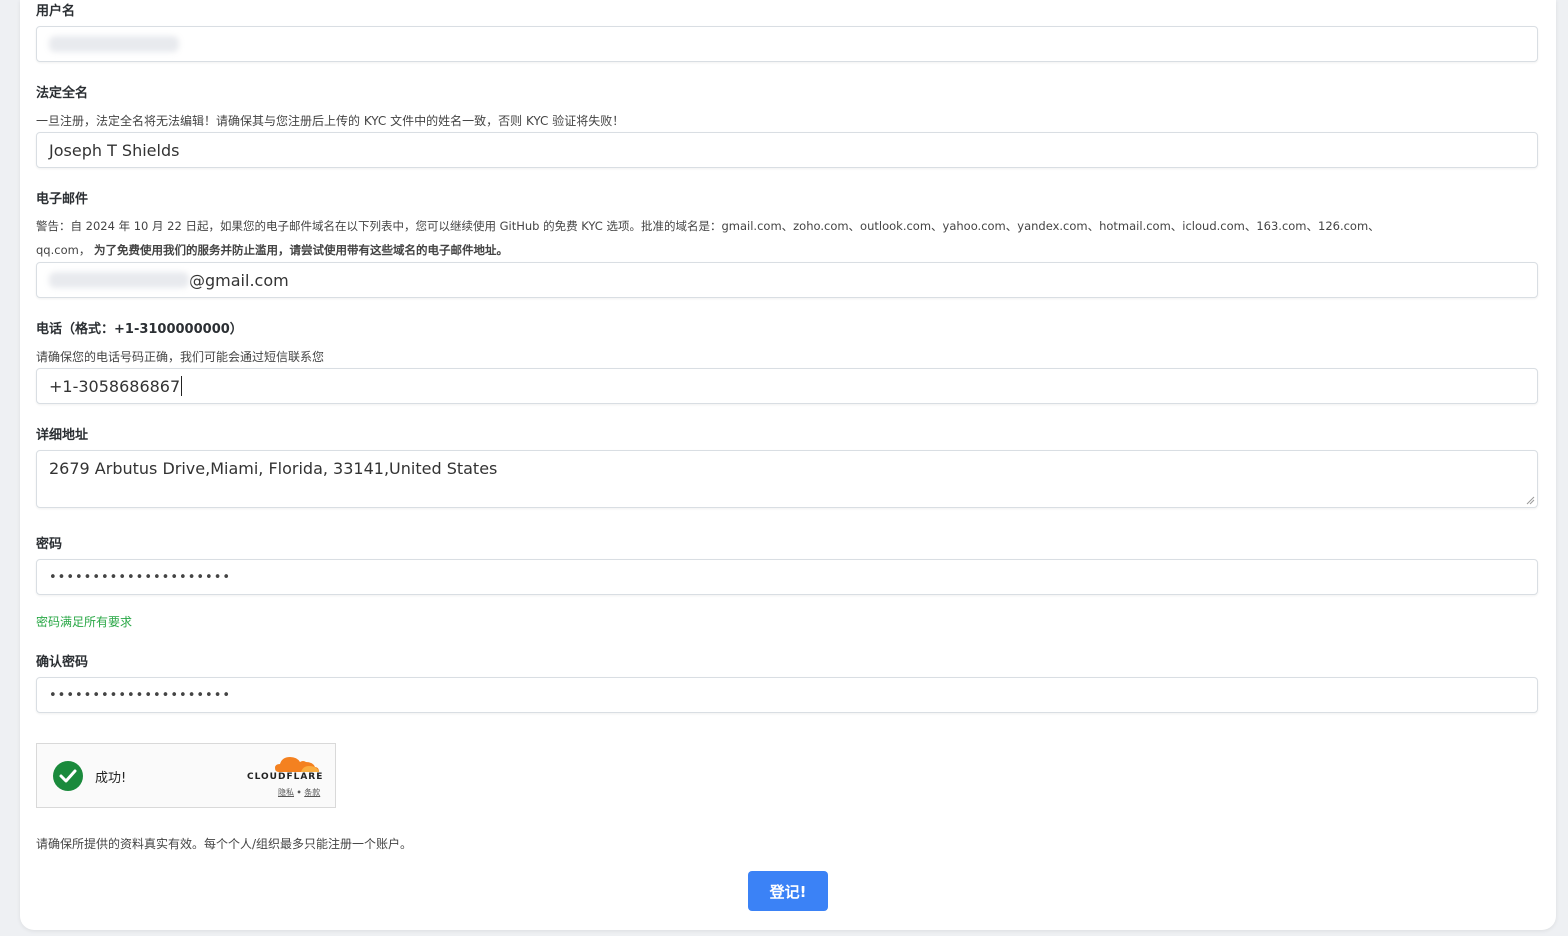  I want to click on legal-name-input: Joseph T Shields, so click(787, 150).